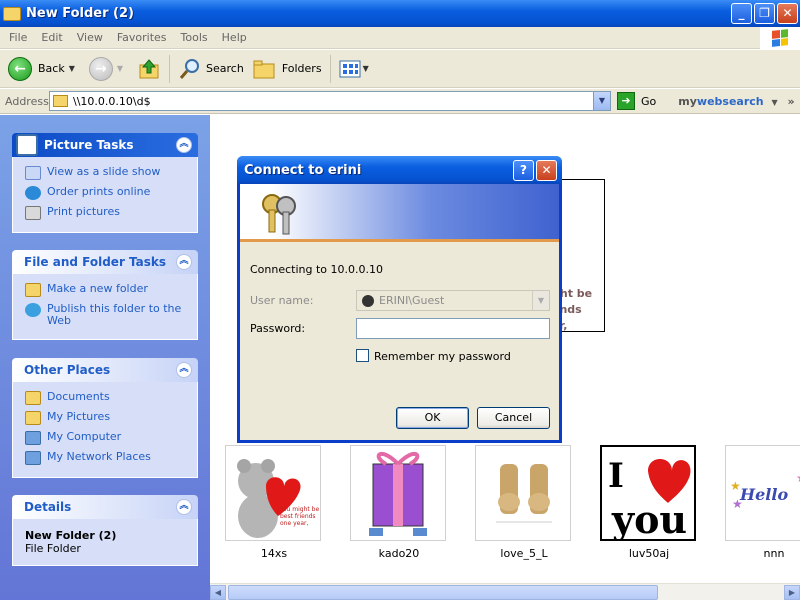 The height and width of the screenshot is (600, 800). What do you see at coordinates (90, 37) in the screenshot?
I see `menu-view: View` at bounding box center [90, 37].